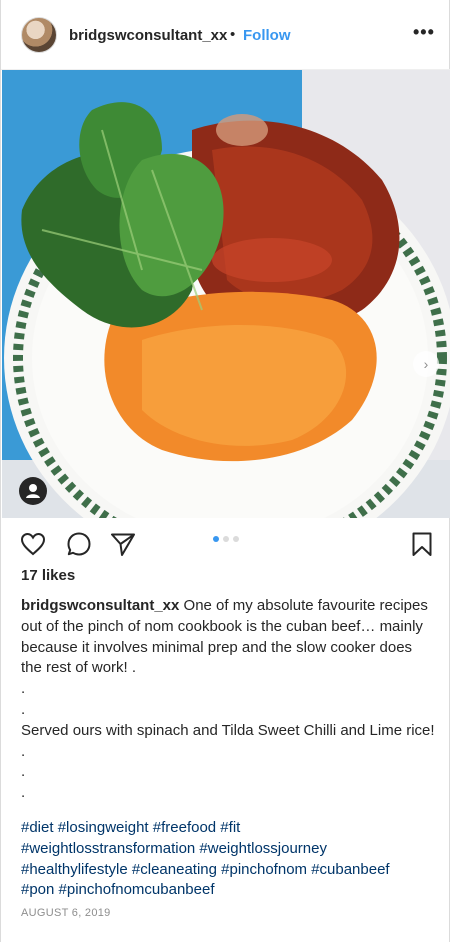  What do you see at coordinates (123, 544) in the screenshot?
I see `share-icon` at bounding box center [123, 544].